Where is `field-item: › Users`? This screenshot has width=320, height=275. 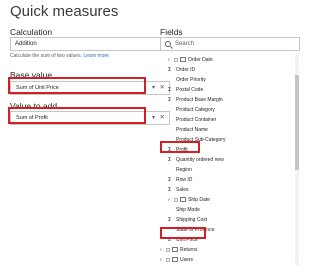
field-item: › Users is located at coordinates (176, 260).